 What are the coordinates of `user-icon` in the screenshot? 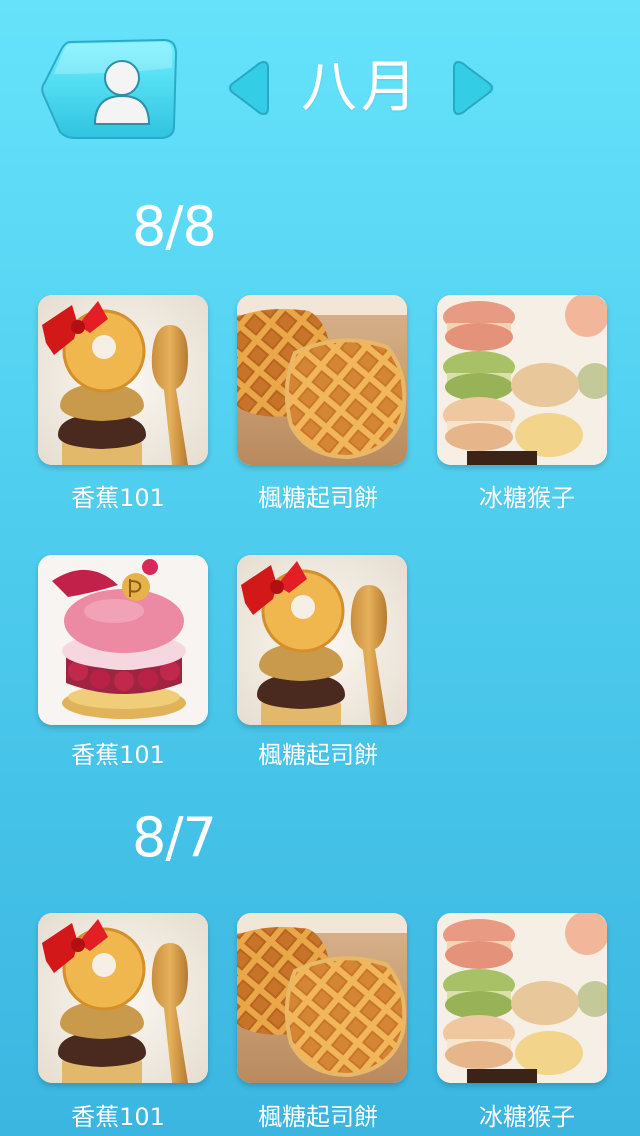 It's located at (109, 88).